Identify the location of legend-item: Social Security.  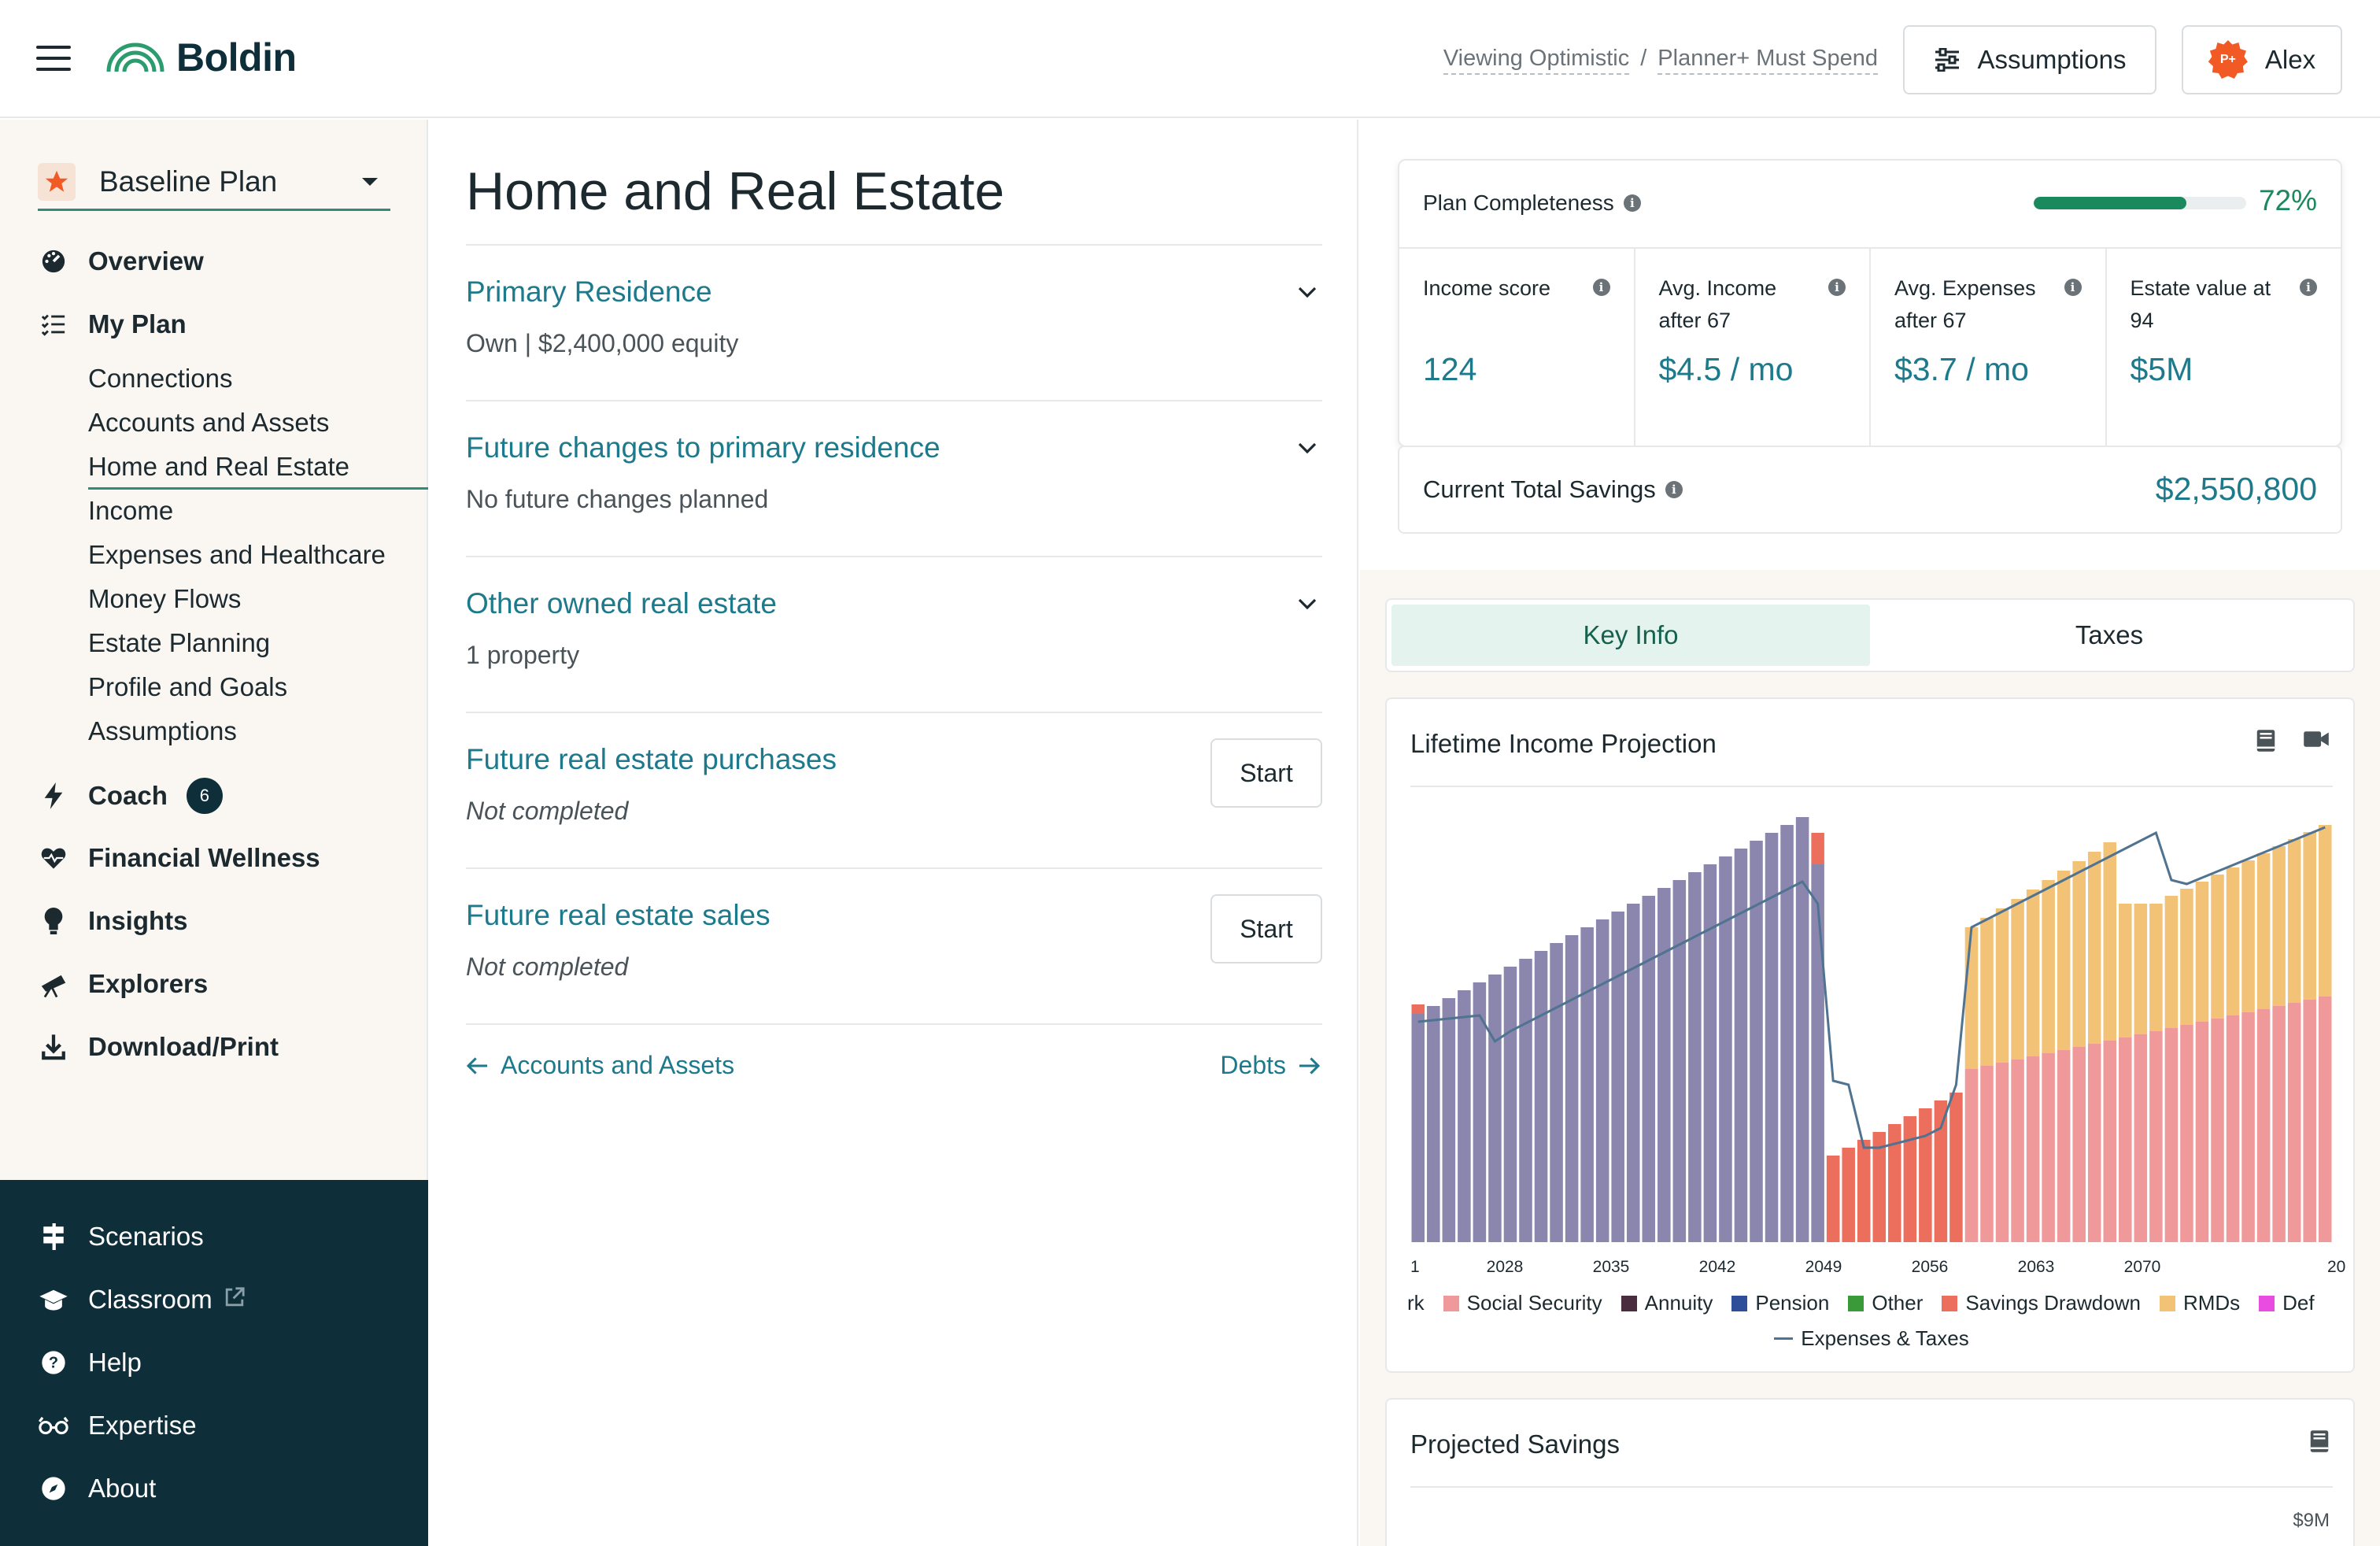
(1522, 1303).